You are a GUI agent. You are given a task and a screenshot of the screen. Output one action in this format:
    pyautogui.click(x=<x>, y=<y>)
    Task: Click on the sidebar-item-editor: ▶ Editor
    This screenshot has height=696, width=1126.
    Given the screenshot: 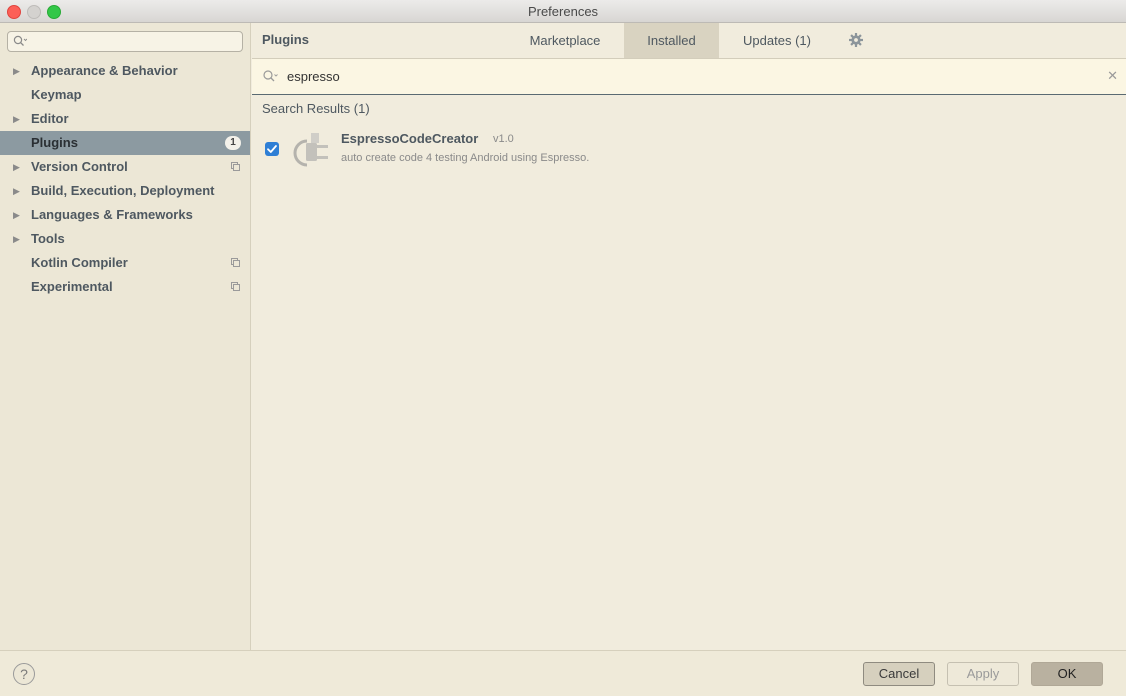 What is the action you would take?
    pyautogui.click(x=125, y=119)
    